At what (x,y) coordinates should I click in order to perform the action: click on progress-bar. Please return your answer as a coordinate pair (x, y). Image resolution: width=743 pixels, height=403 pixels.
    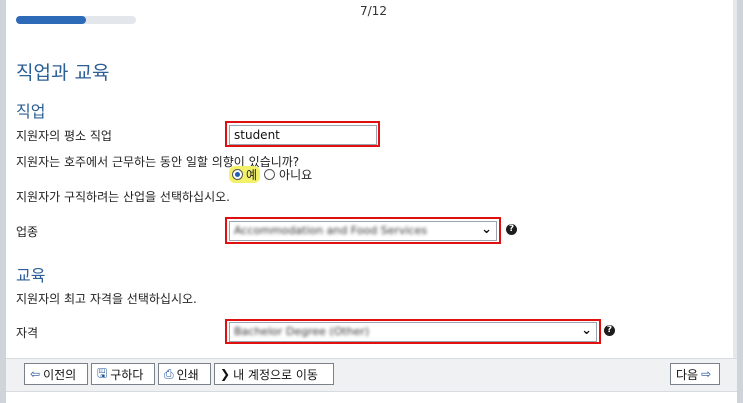
    Looking at the image, I should click on (76, 20).